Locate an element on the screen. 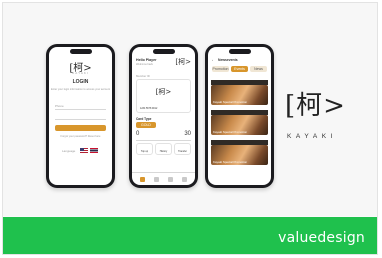 This screenshot has width=382, height=258. forgot-link: Forgot your password? Reset here is located at coordinates (80, 136).